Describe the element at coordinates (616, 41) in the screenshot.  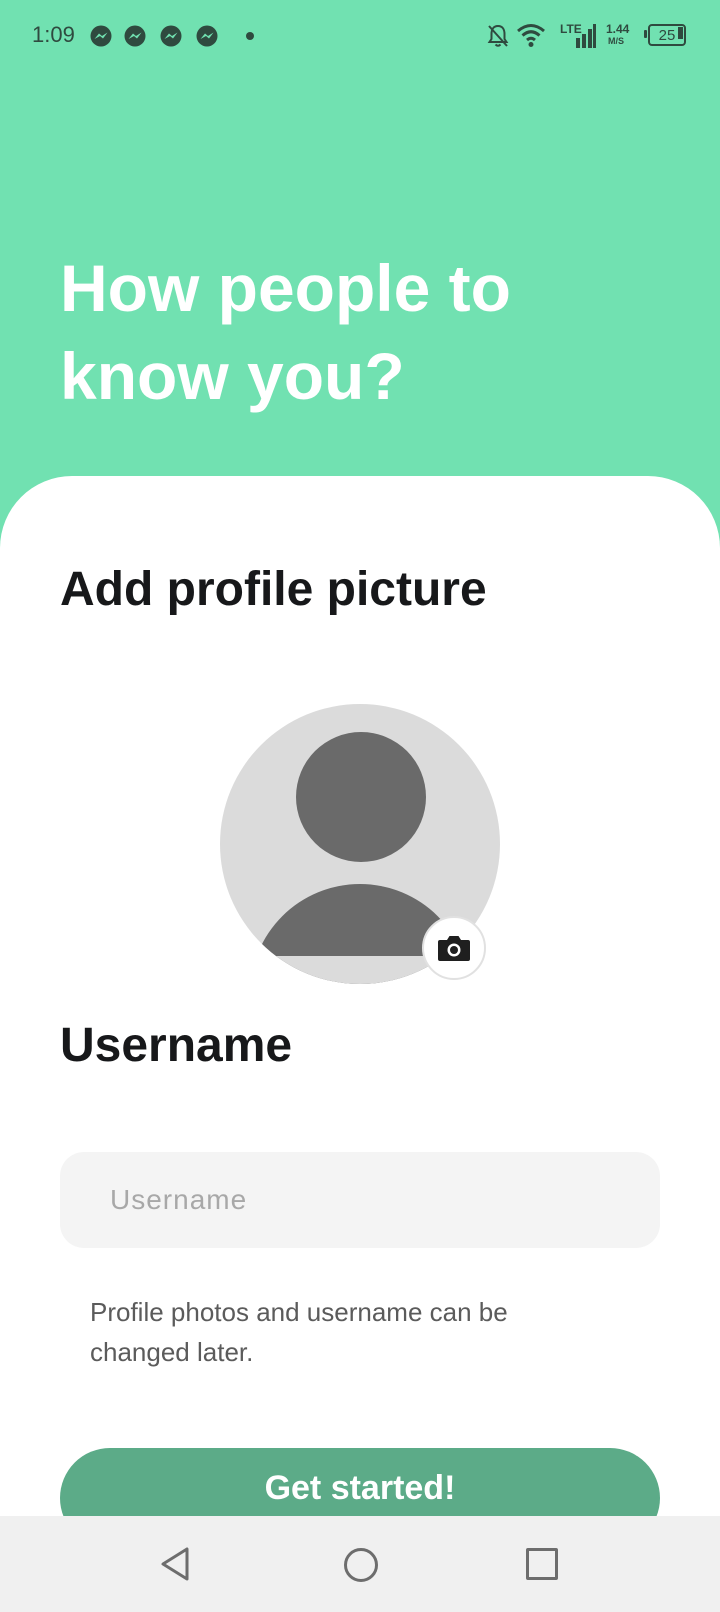
I see `network-speed-unit: M/S` at that location.